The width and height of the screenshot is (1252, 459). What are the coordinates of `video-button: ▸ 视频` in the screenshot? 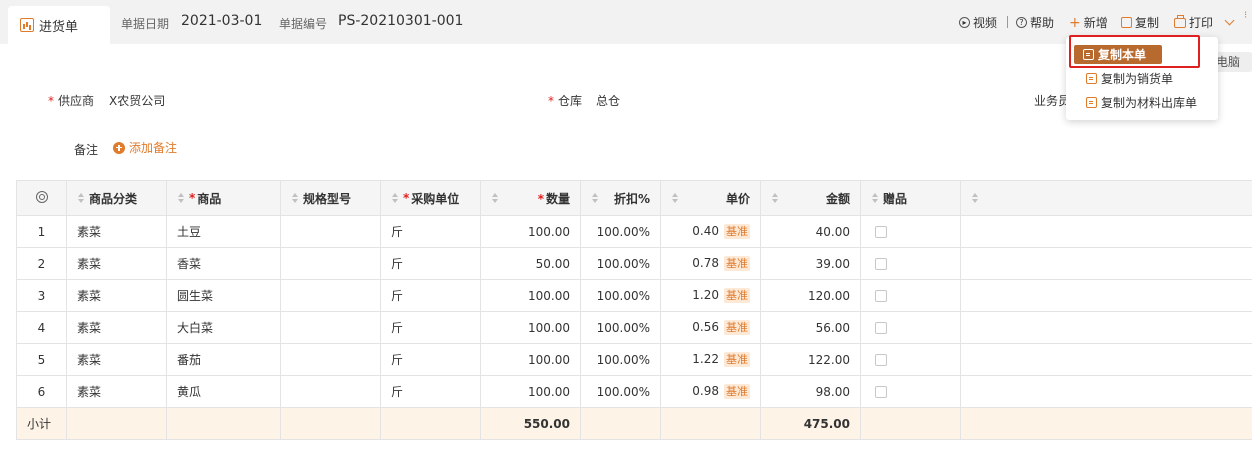 It's located at (978, 22).